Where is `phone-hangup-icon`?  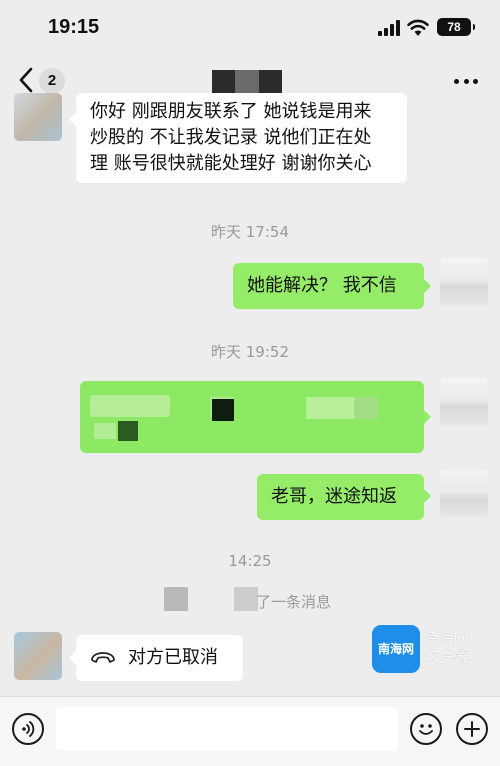
phone-hangup-icon is located at coordinates (103, 657).